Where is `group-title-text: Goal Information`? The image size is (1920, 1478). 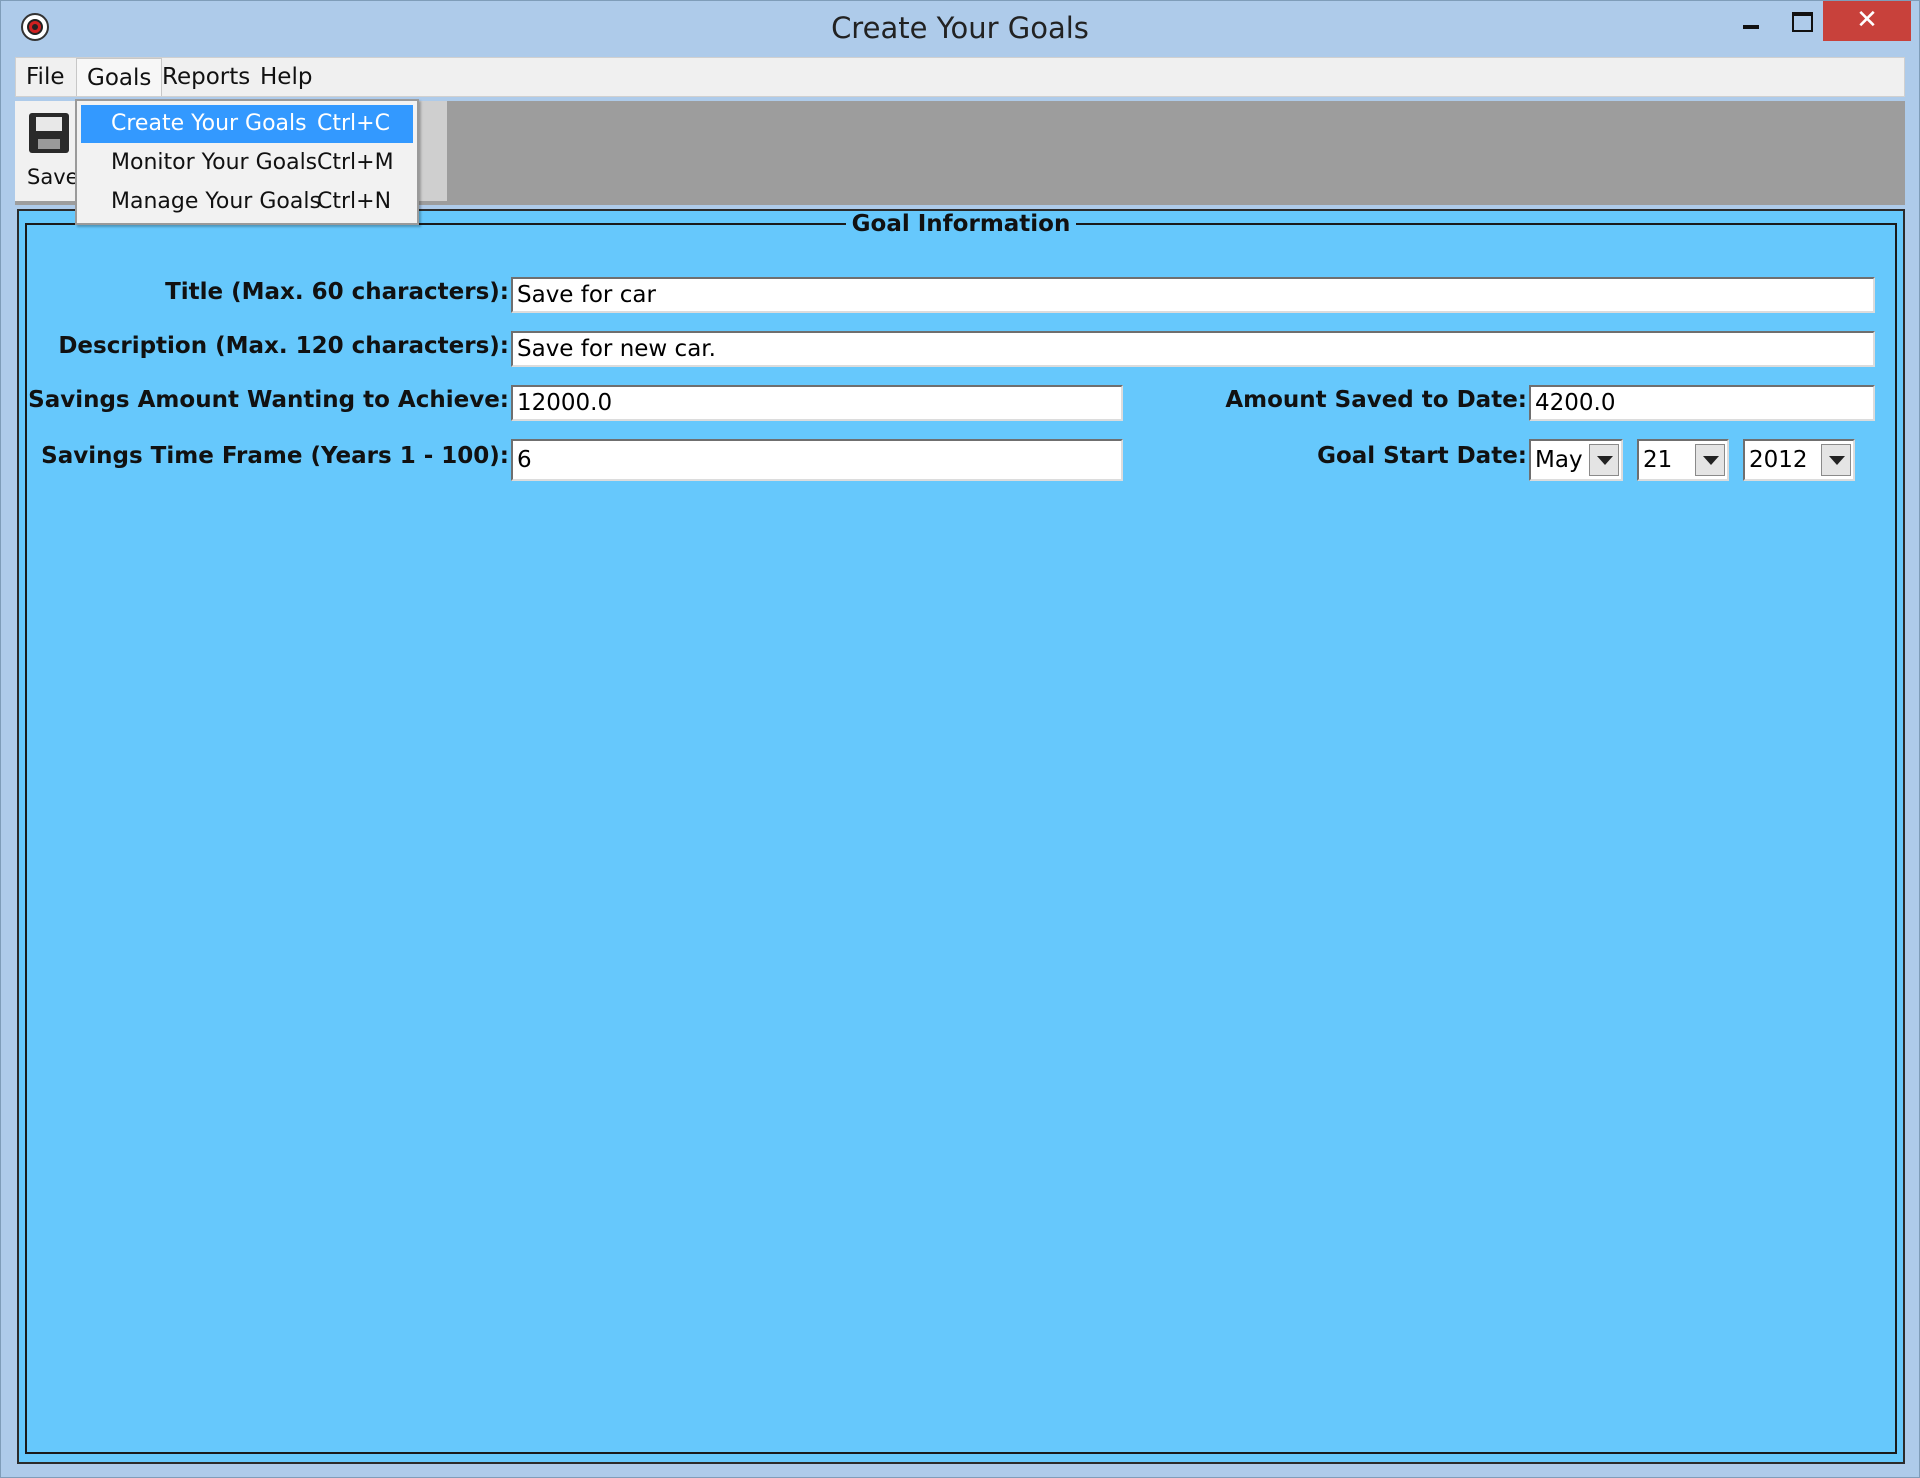 group-title-text: Goal Information is located at coordinates (961, 224).